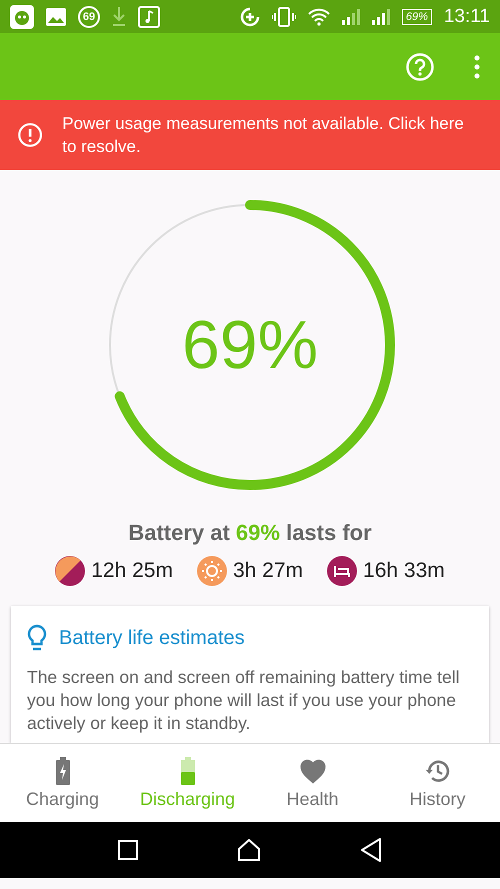 The image size is (500, 889). What do you see at coordinates (70, 571) in the screenshot?
I see `half-circle-icon` at bounding box center [70, 571].